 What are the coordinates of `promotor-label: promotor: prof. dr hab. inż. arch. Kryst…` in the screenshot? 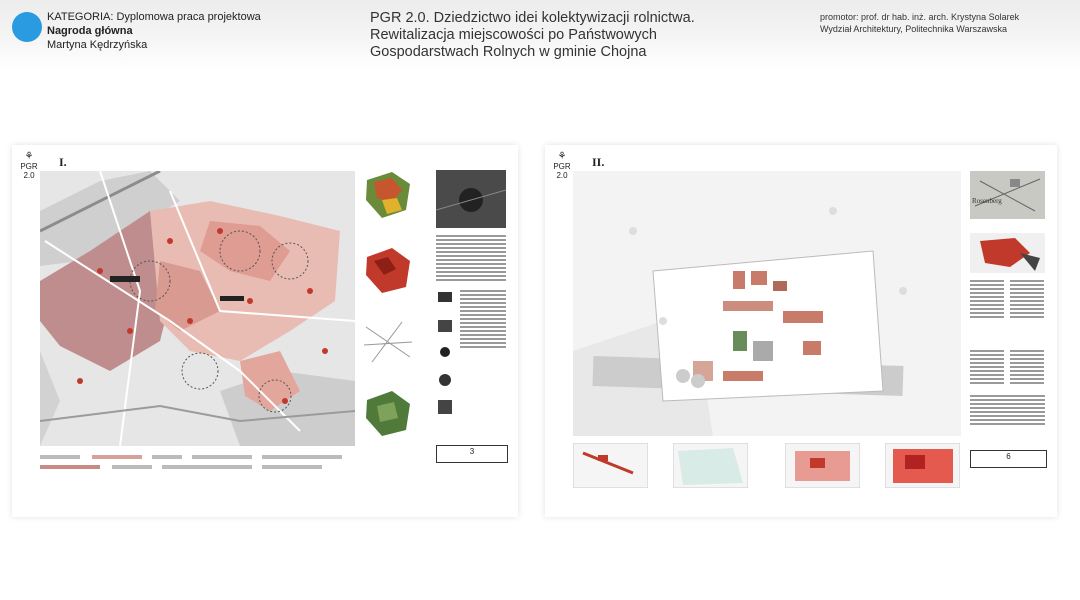 It's located at (920, 17).